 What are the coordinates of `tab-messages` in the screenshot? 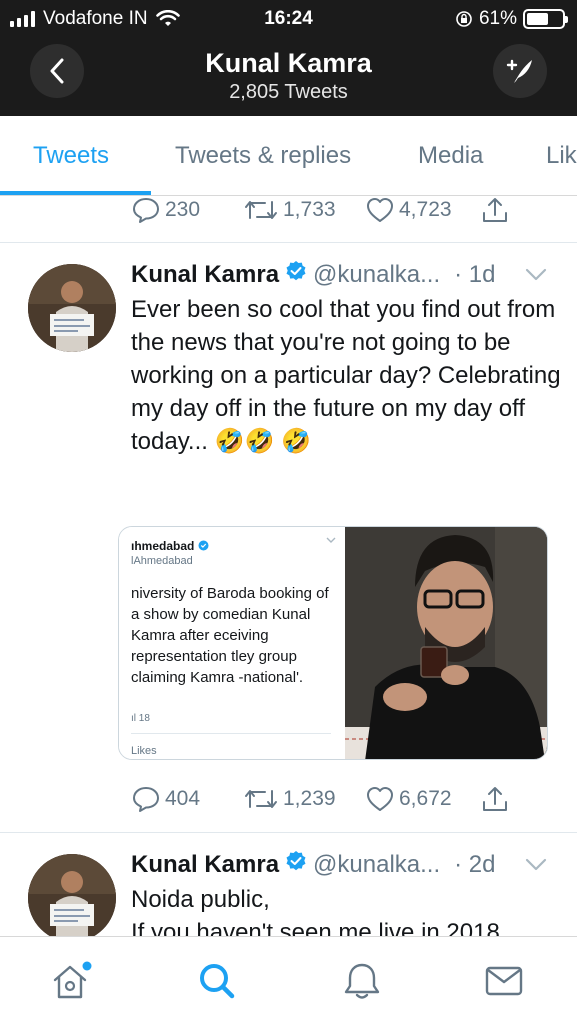 It's located at (504, 983).